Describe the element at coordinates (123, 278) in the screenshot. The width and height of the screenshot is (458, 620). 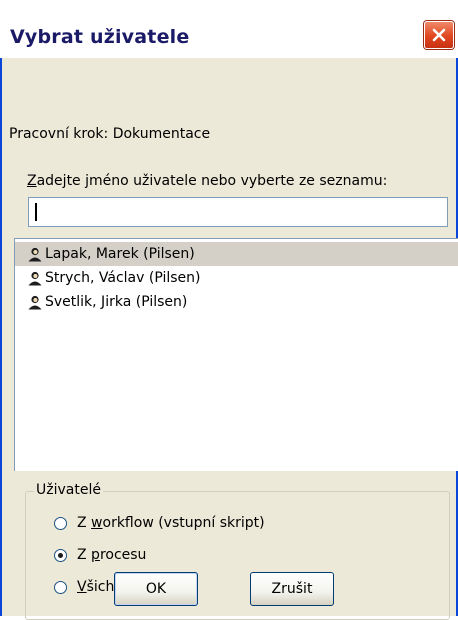
I see `list-item-label: Strych, Václav (Pilsen)` at that location.